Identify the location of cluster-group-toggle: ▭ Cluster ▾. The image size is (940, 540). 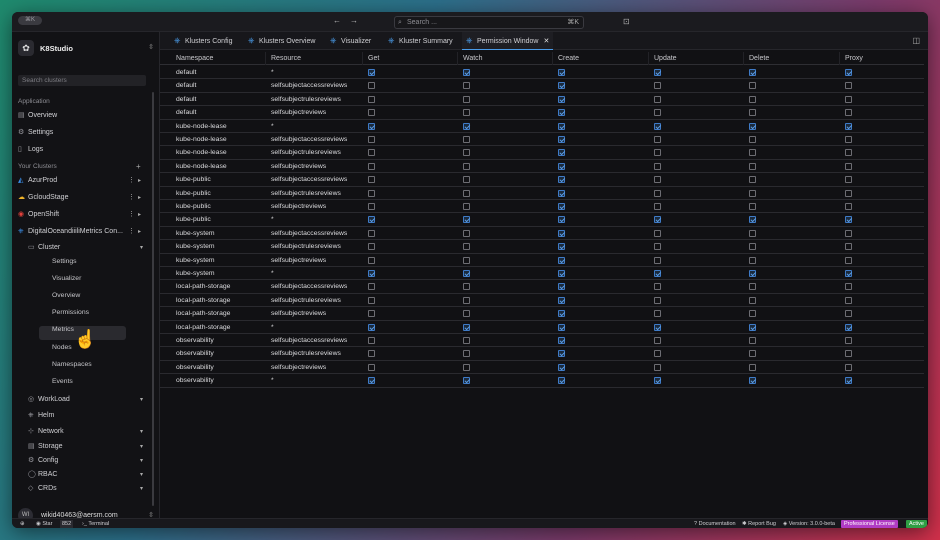
(85, 248).